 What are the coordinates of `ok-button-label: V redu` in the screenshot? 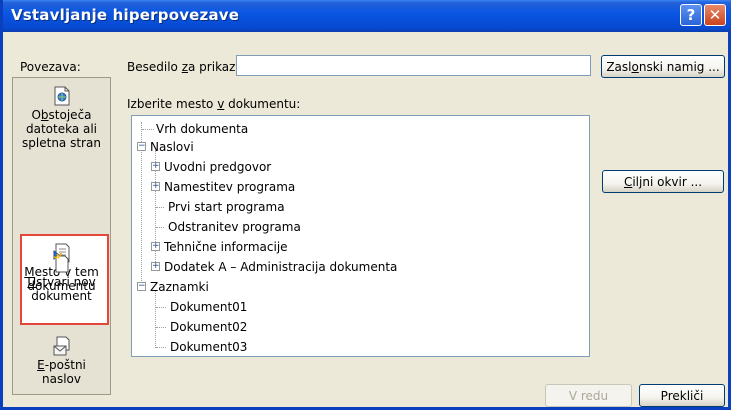 It's located at (588, 395).